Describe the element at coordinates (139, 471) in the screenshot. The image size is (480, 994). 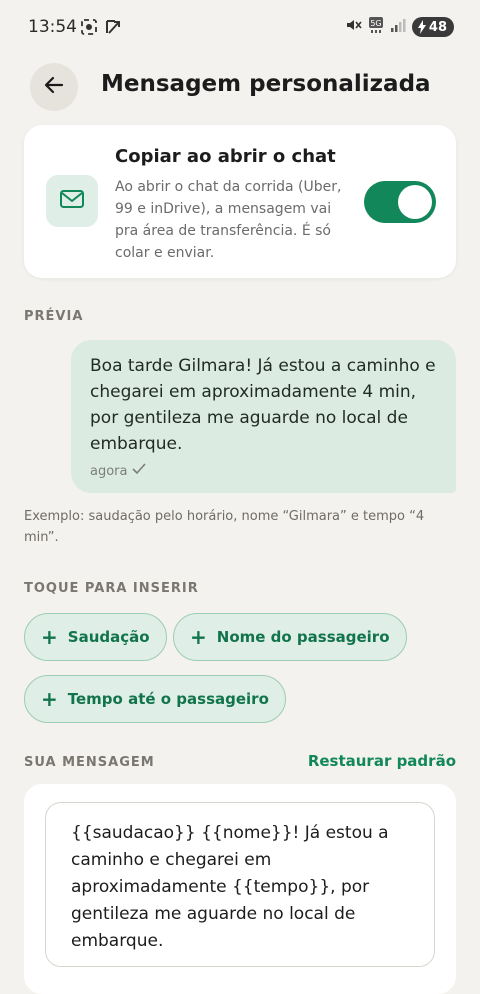
I see `check-icon` at that location.